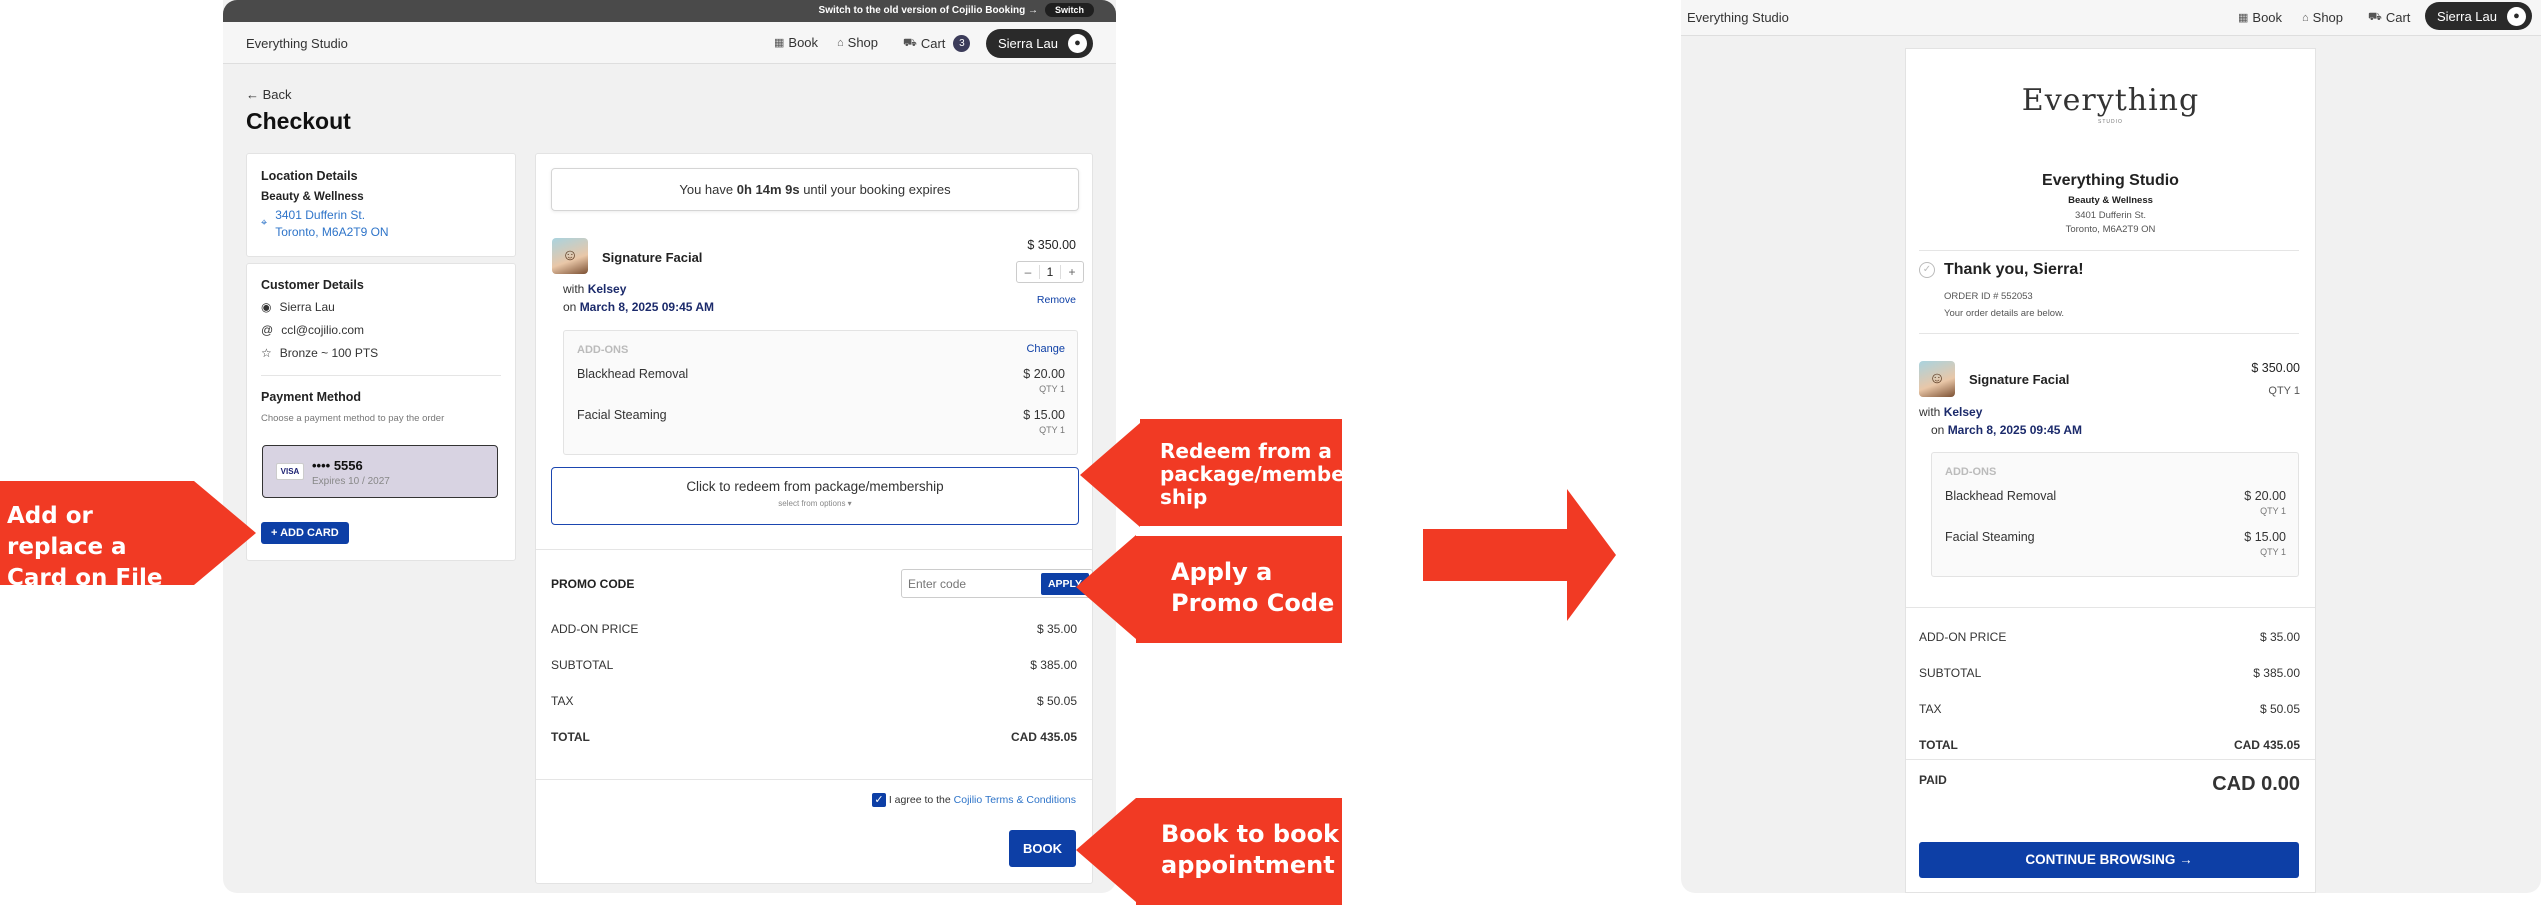  Describe the element at coordinates (2019, 379) in the screenshot. I see `service-name: Signature Facial` at that location.